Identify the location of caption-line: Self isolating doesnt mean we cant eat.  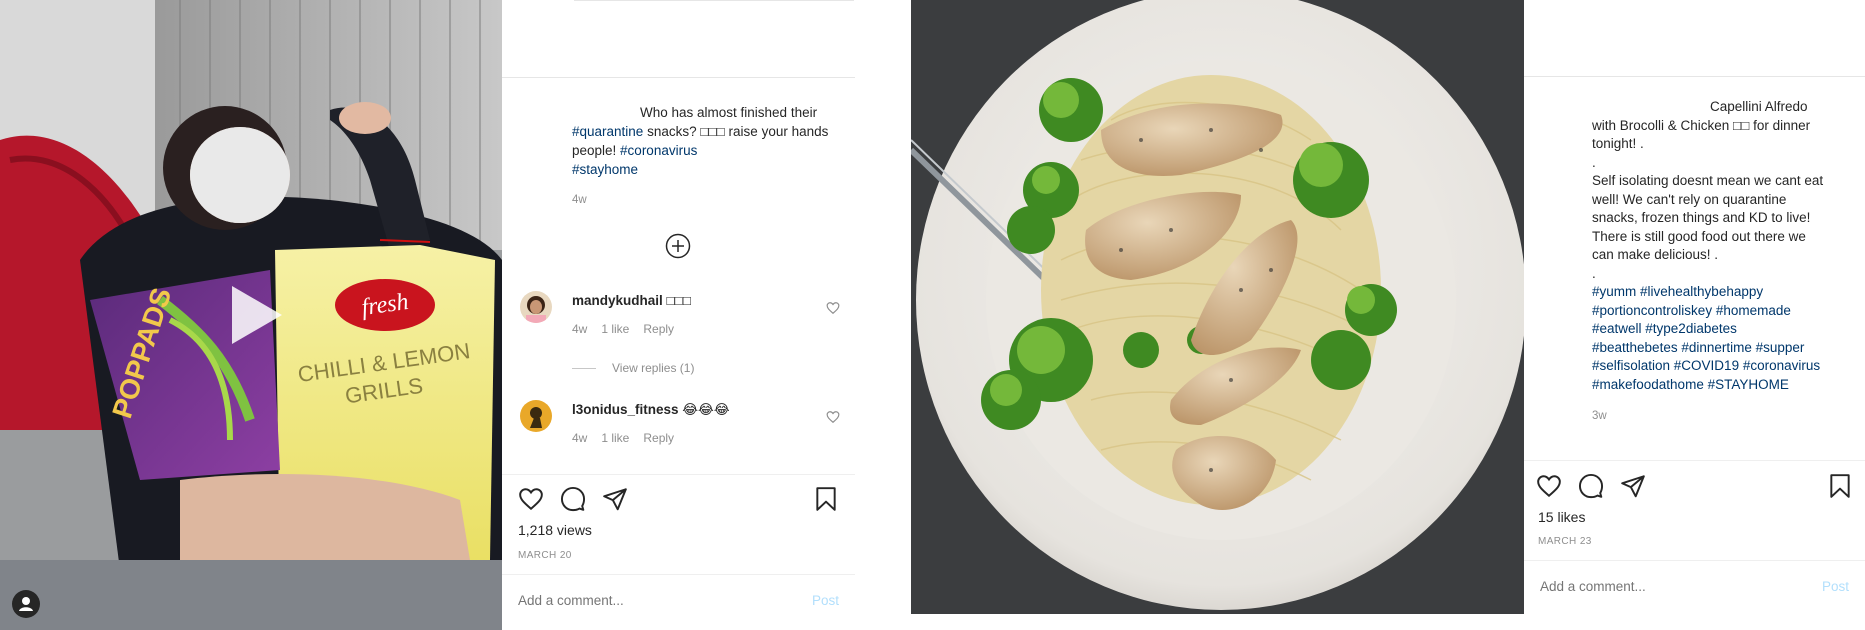
(1708, 180).